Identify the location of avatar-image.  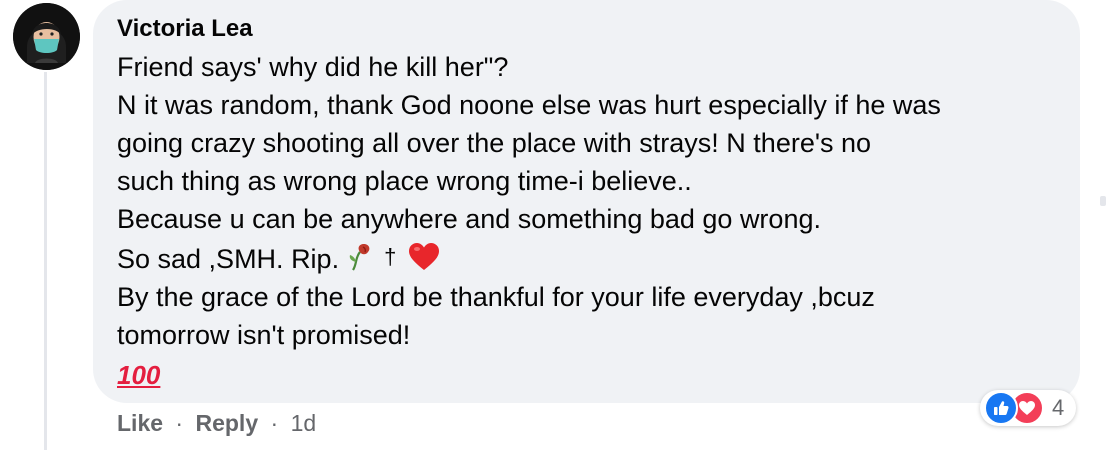
(46, 36).